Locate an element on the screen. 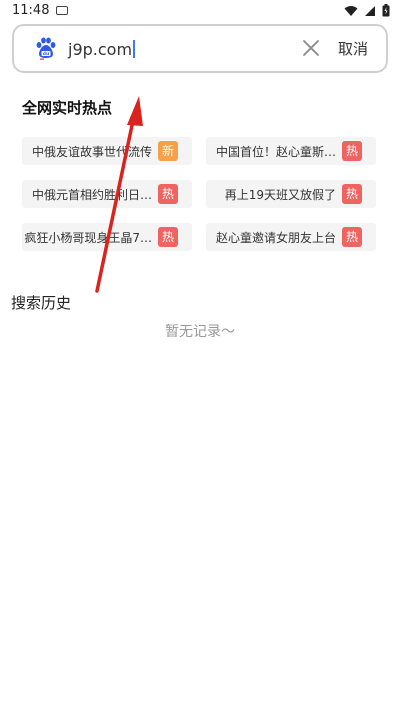 This screenshot has height=712, width=400. hot-item: 中俄友谊故事世代流传 新 is located at coordinates (107, 151).